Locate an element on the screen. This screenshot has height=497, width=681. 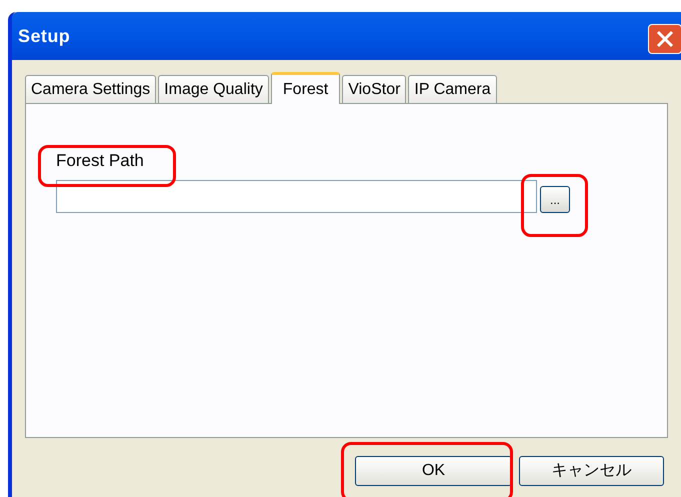
tab: Forest is located at coordinates (305, 88).